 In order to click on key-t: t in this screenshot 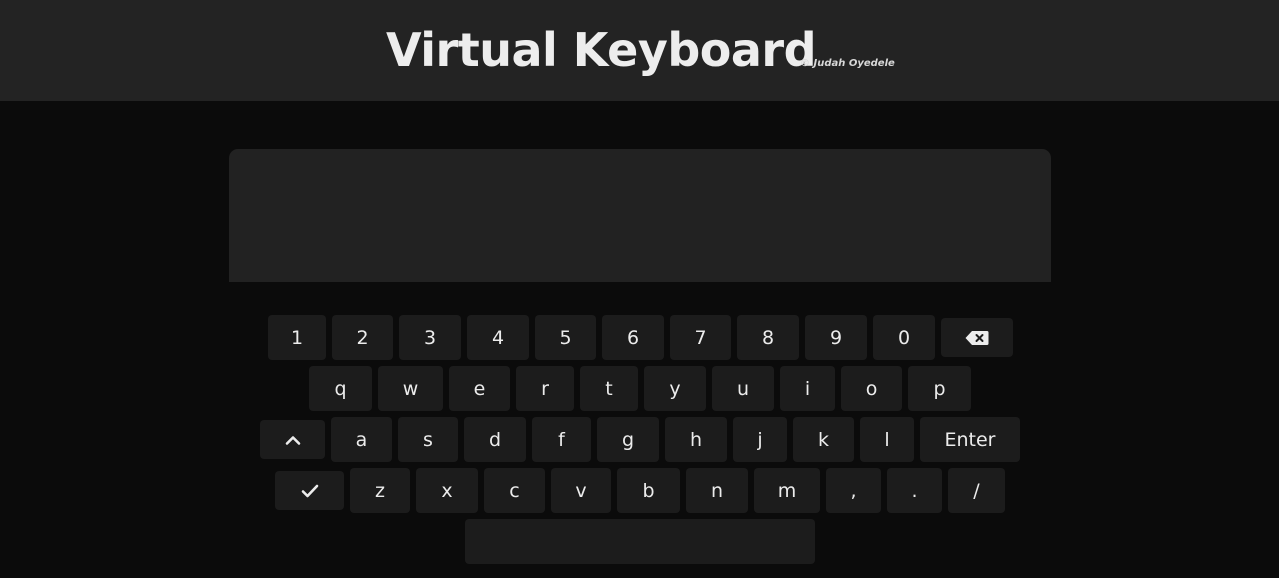, I will do `click(609, 388)`.